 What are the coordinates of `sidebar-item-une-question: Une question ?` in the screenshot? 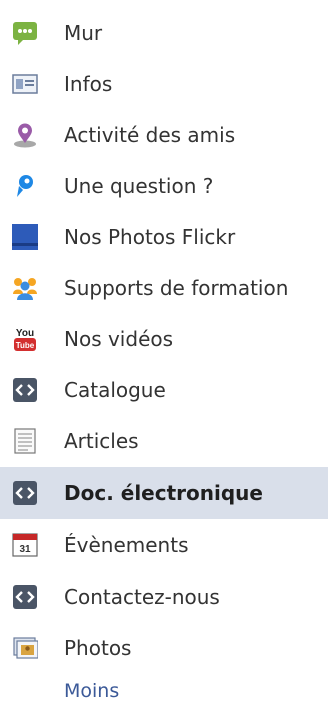 It's located at (164, 186).